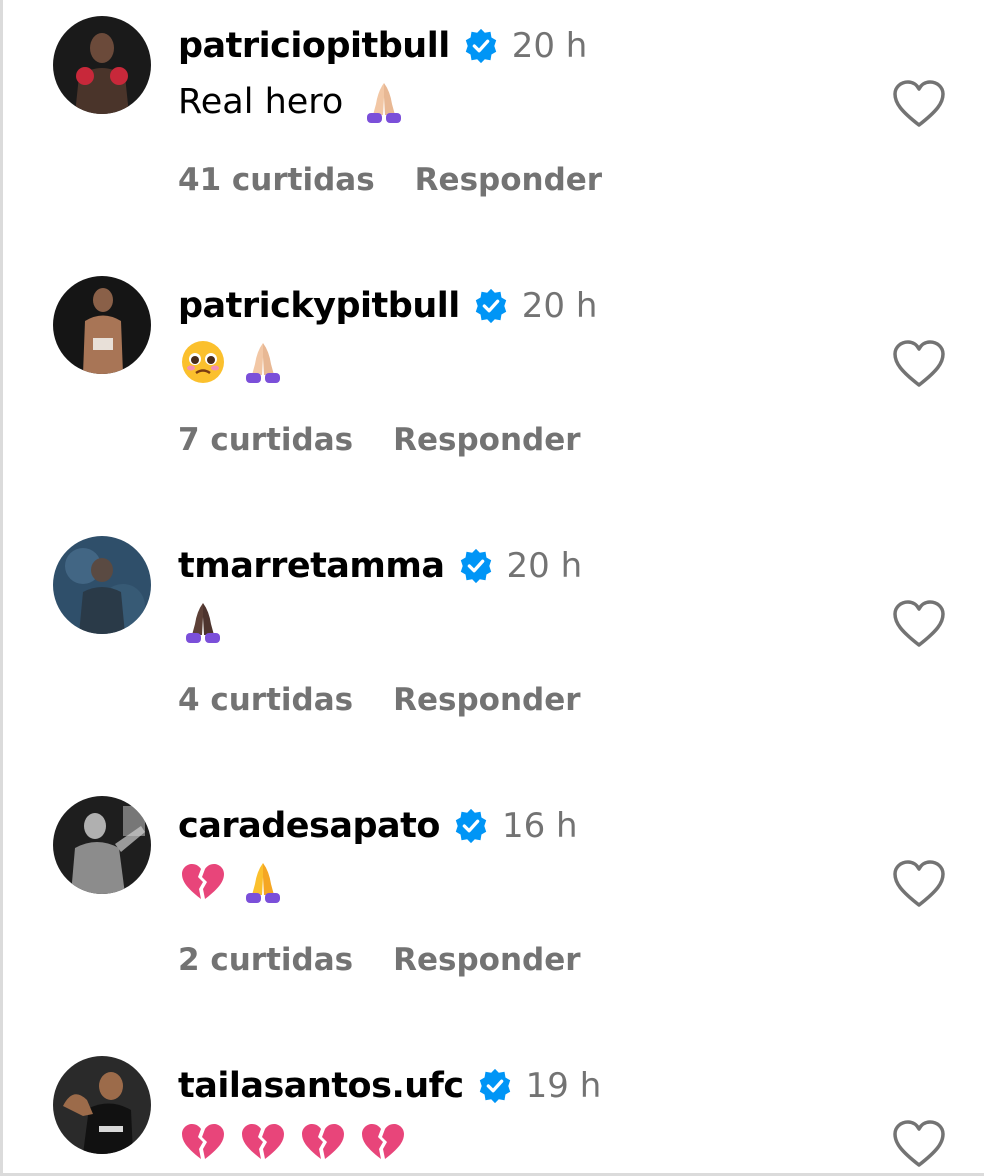 The image size is (984, 1176). I want to click on comment-header: tmarretamma 20 h, so click(380, 566).